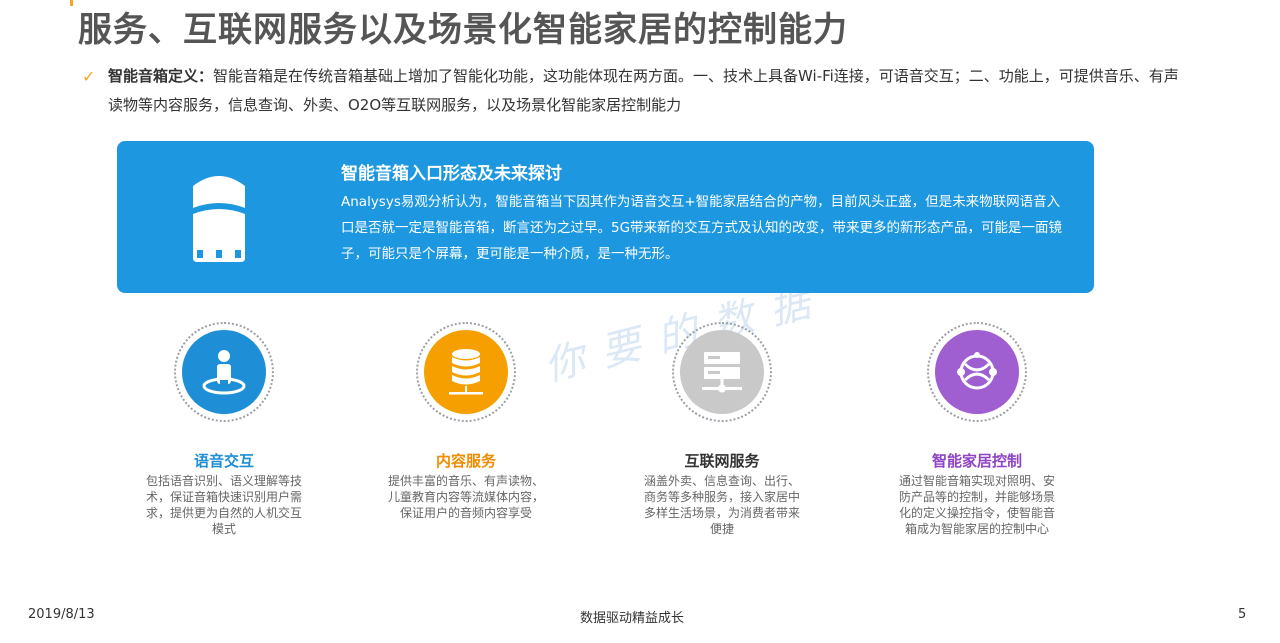 This screenshot has width=1280, height=643. I want to click on corner-accent-mark, so click(71, 3).